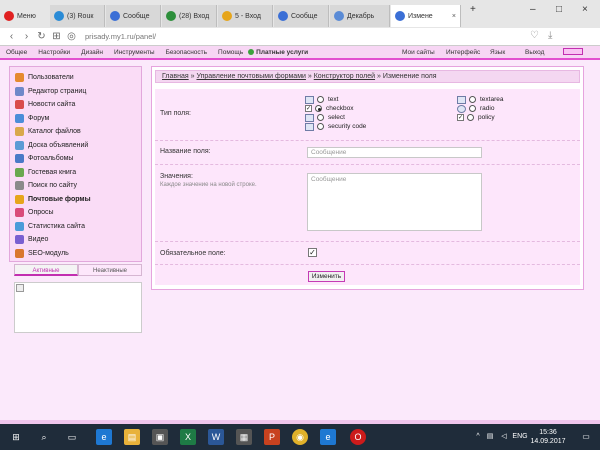 The width and height of the screenshot is (600, 450). What do you see at coordinates (470, 117) in the screenshot?
I see `radio-policy` at bounding box center [470, 117].